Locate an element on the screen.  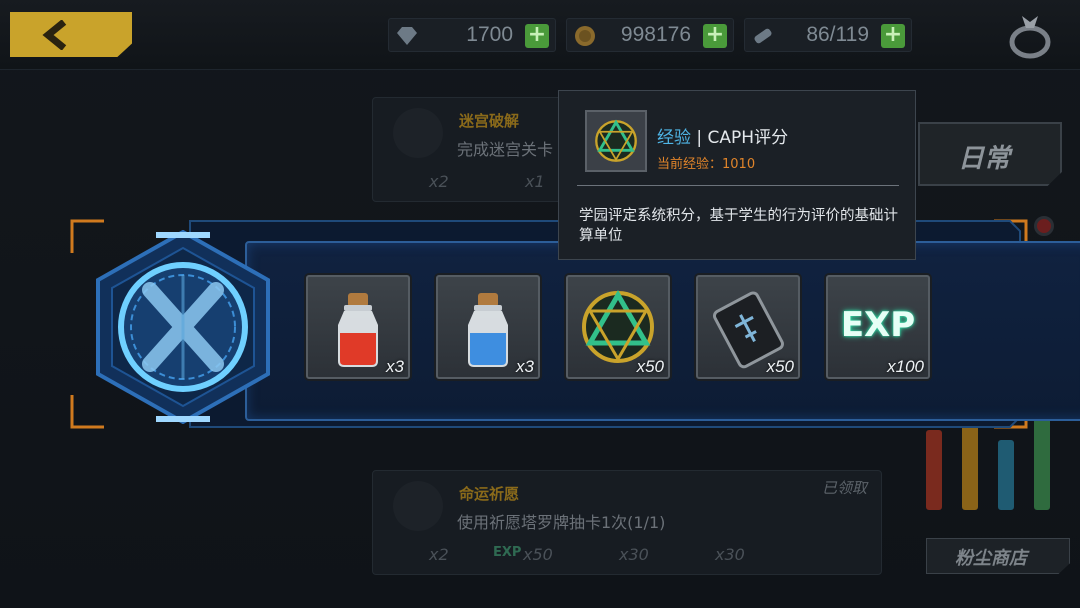
task-status-claimed: 已领取 is located at coordinates (844, 488).